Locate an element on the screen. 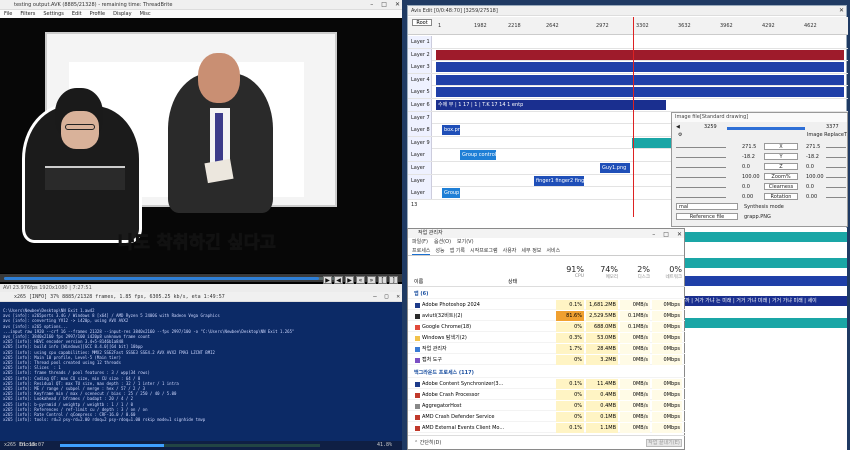  column-name: 이름 is located at coordinates (418, 281).